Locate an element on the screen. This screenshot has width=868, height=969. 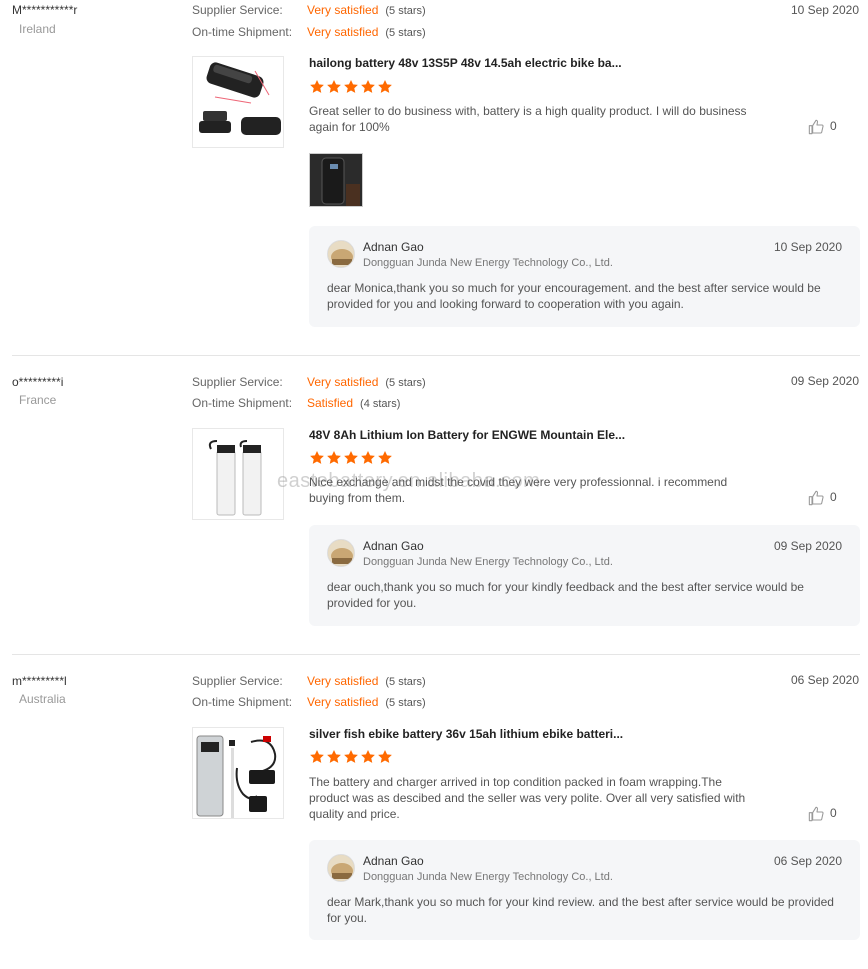
review-date: 09 Sep 2020 is located at coordinates (824, 381).